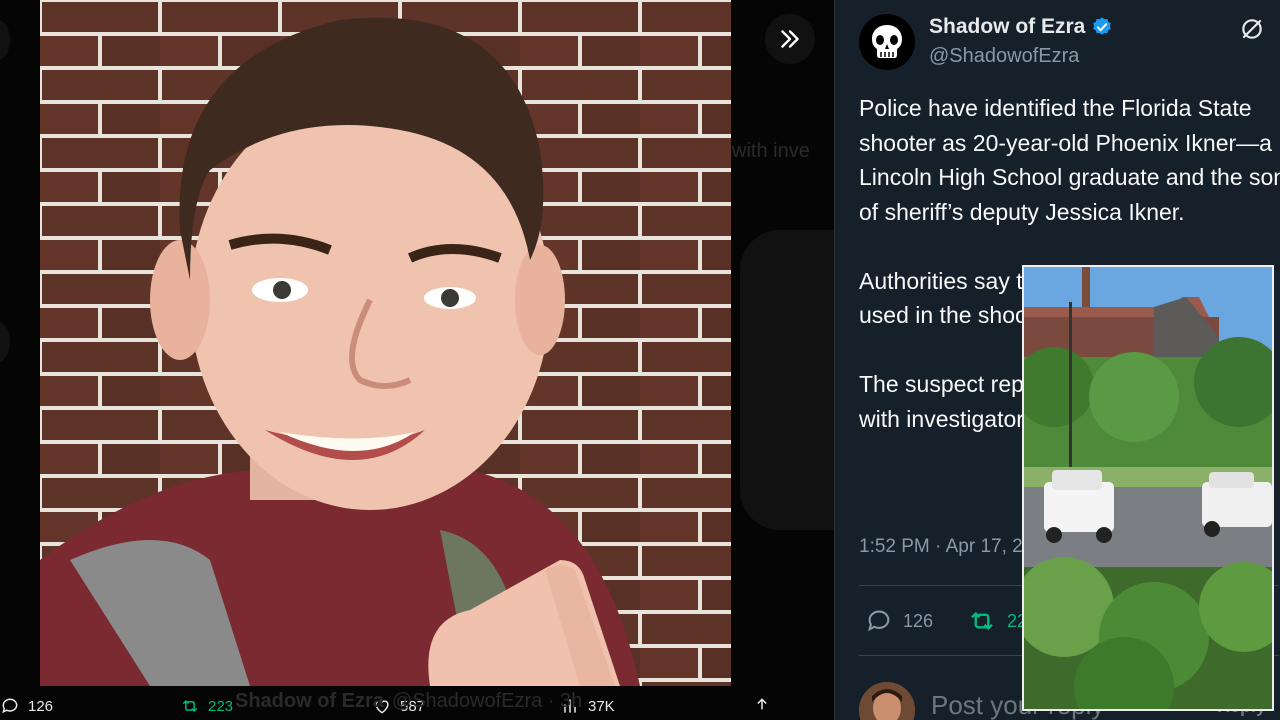 The image size is (1280, 720). What do you see at coordinates (787, 380) in the screenshot?
I see `background-ghost-image` at bounding box center [787, 380].